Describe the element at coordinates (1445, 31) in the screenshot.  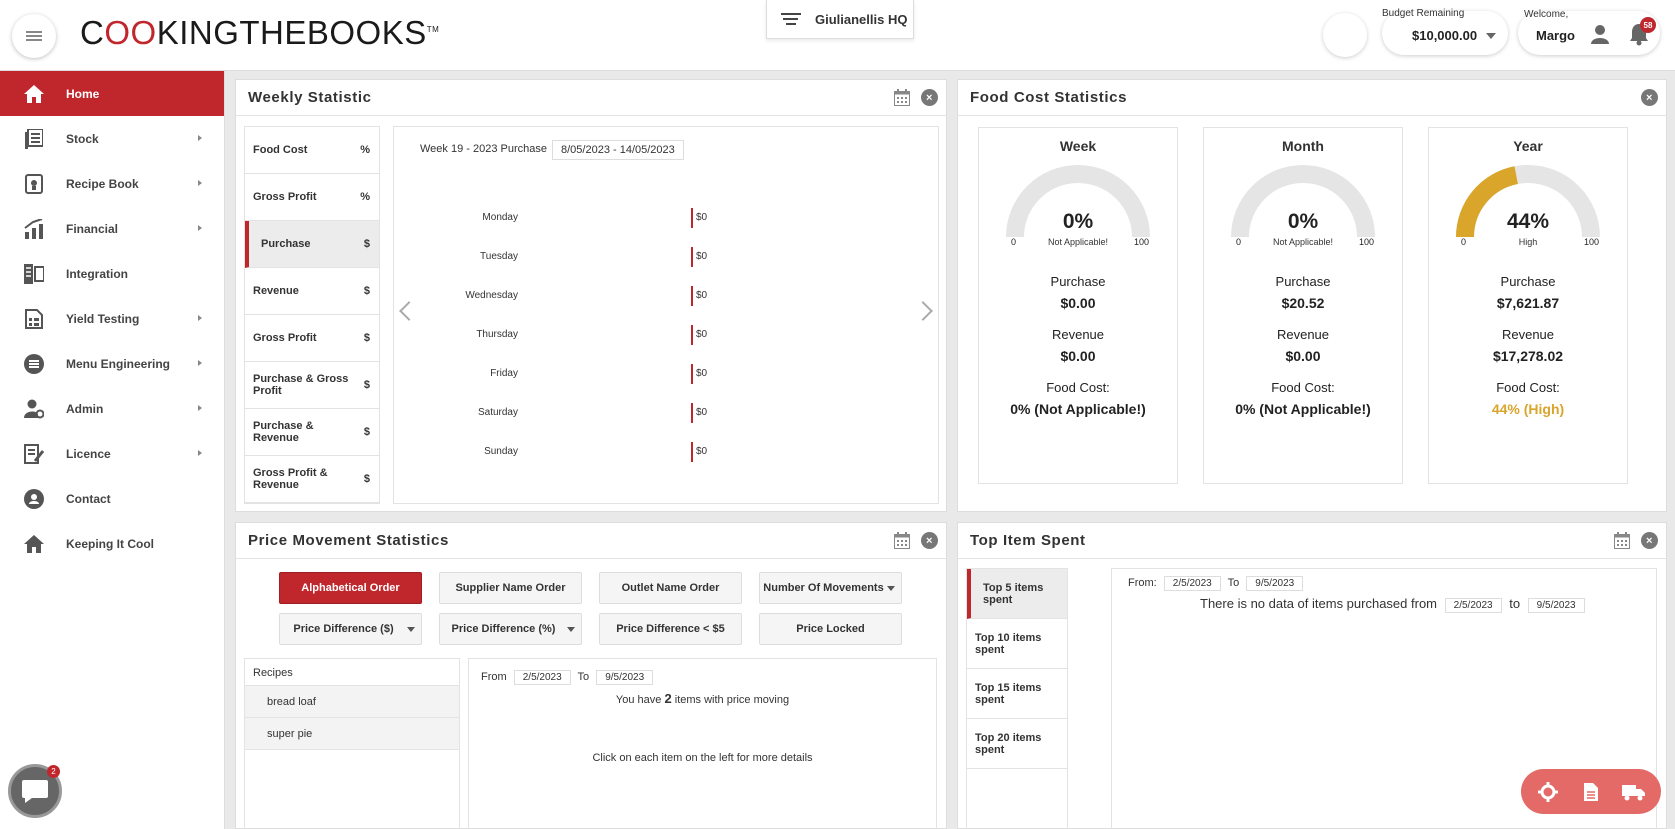
I see `budget-dropdown: Budget Remaining $10,000.00` at that location.